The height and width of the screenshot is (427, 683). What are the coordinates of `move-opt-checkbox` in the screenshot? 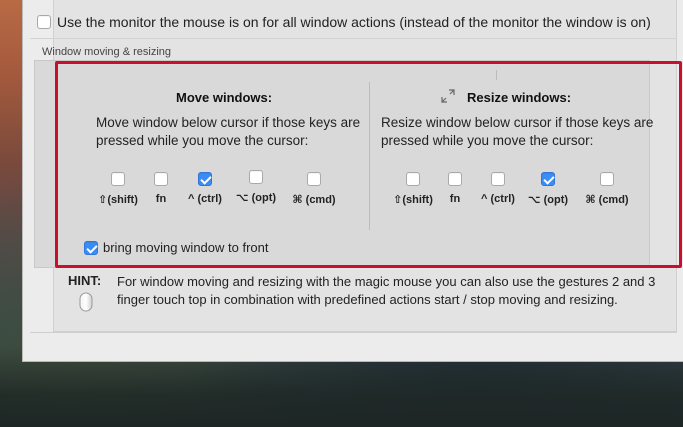 It's located at (256, 177).